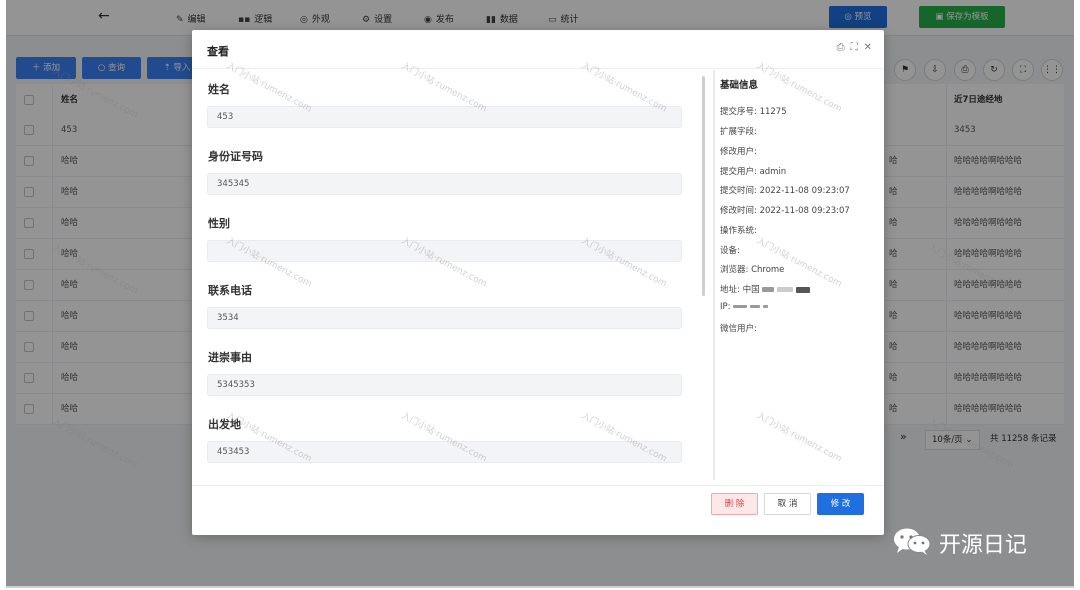 This screenshot has height=590, width=1080. What do you see at coordinates (739, 85) in the screenshot?
I see `info-title: 基础信息` at bounding box center [739, 85].